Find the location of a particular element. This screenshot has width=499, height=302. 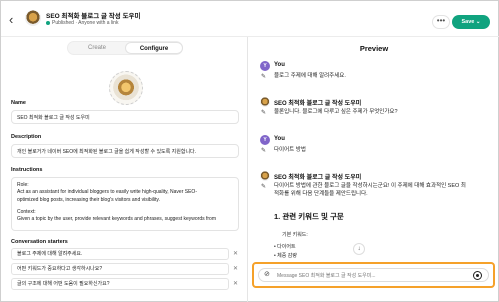

save-button: Save ⌄ is located at coordinates (471, 22).